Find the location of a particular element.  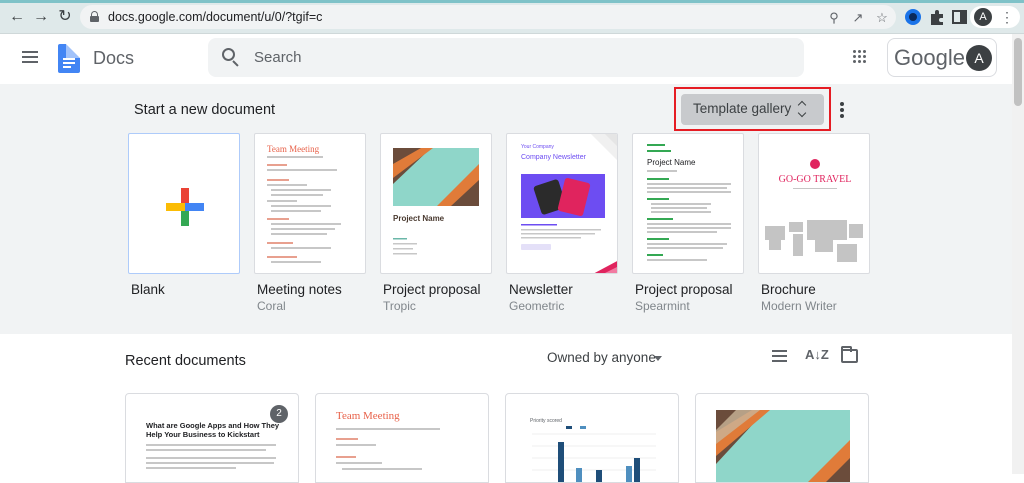

template-subtitle: Spearmint is located at coordinates (662, 306).